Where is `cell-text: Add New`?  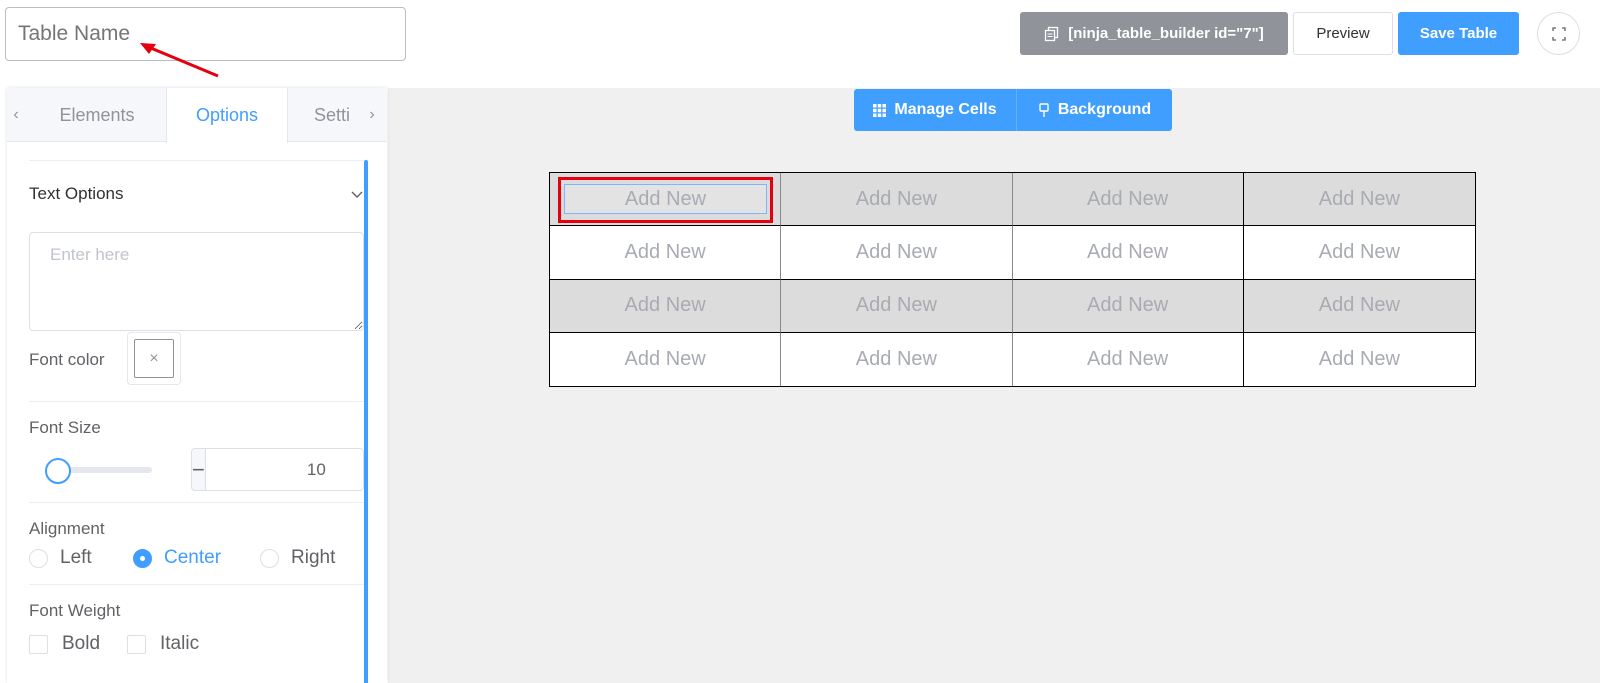 cell-text: Add New is located at coordinates (665, 198).